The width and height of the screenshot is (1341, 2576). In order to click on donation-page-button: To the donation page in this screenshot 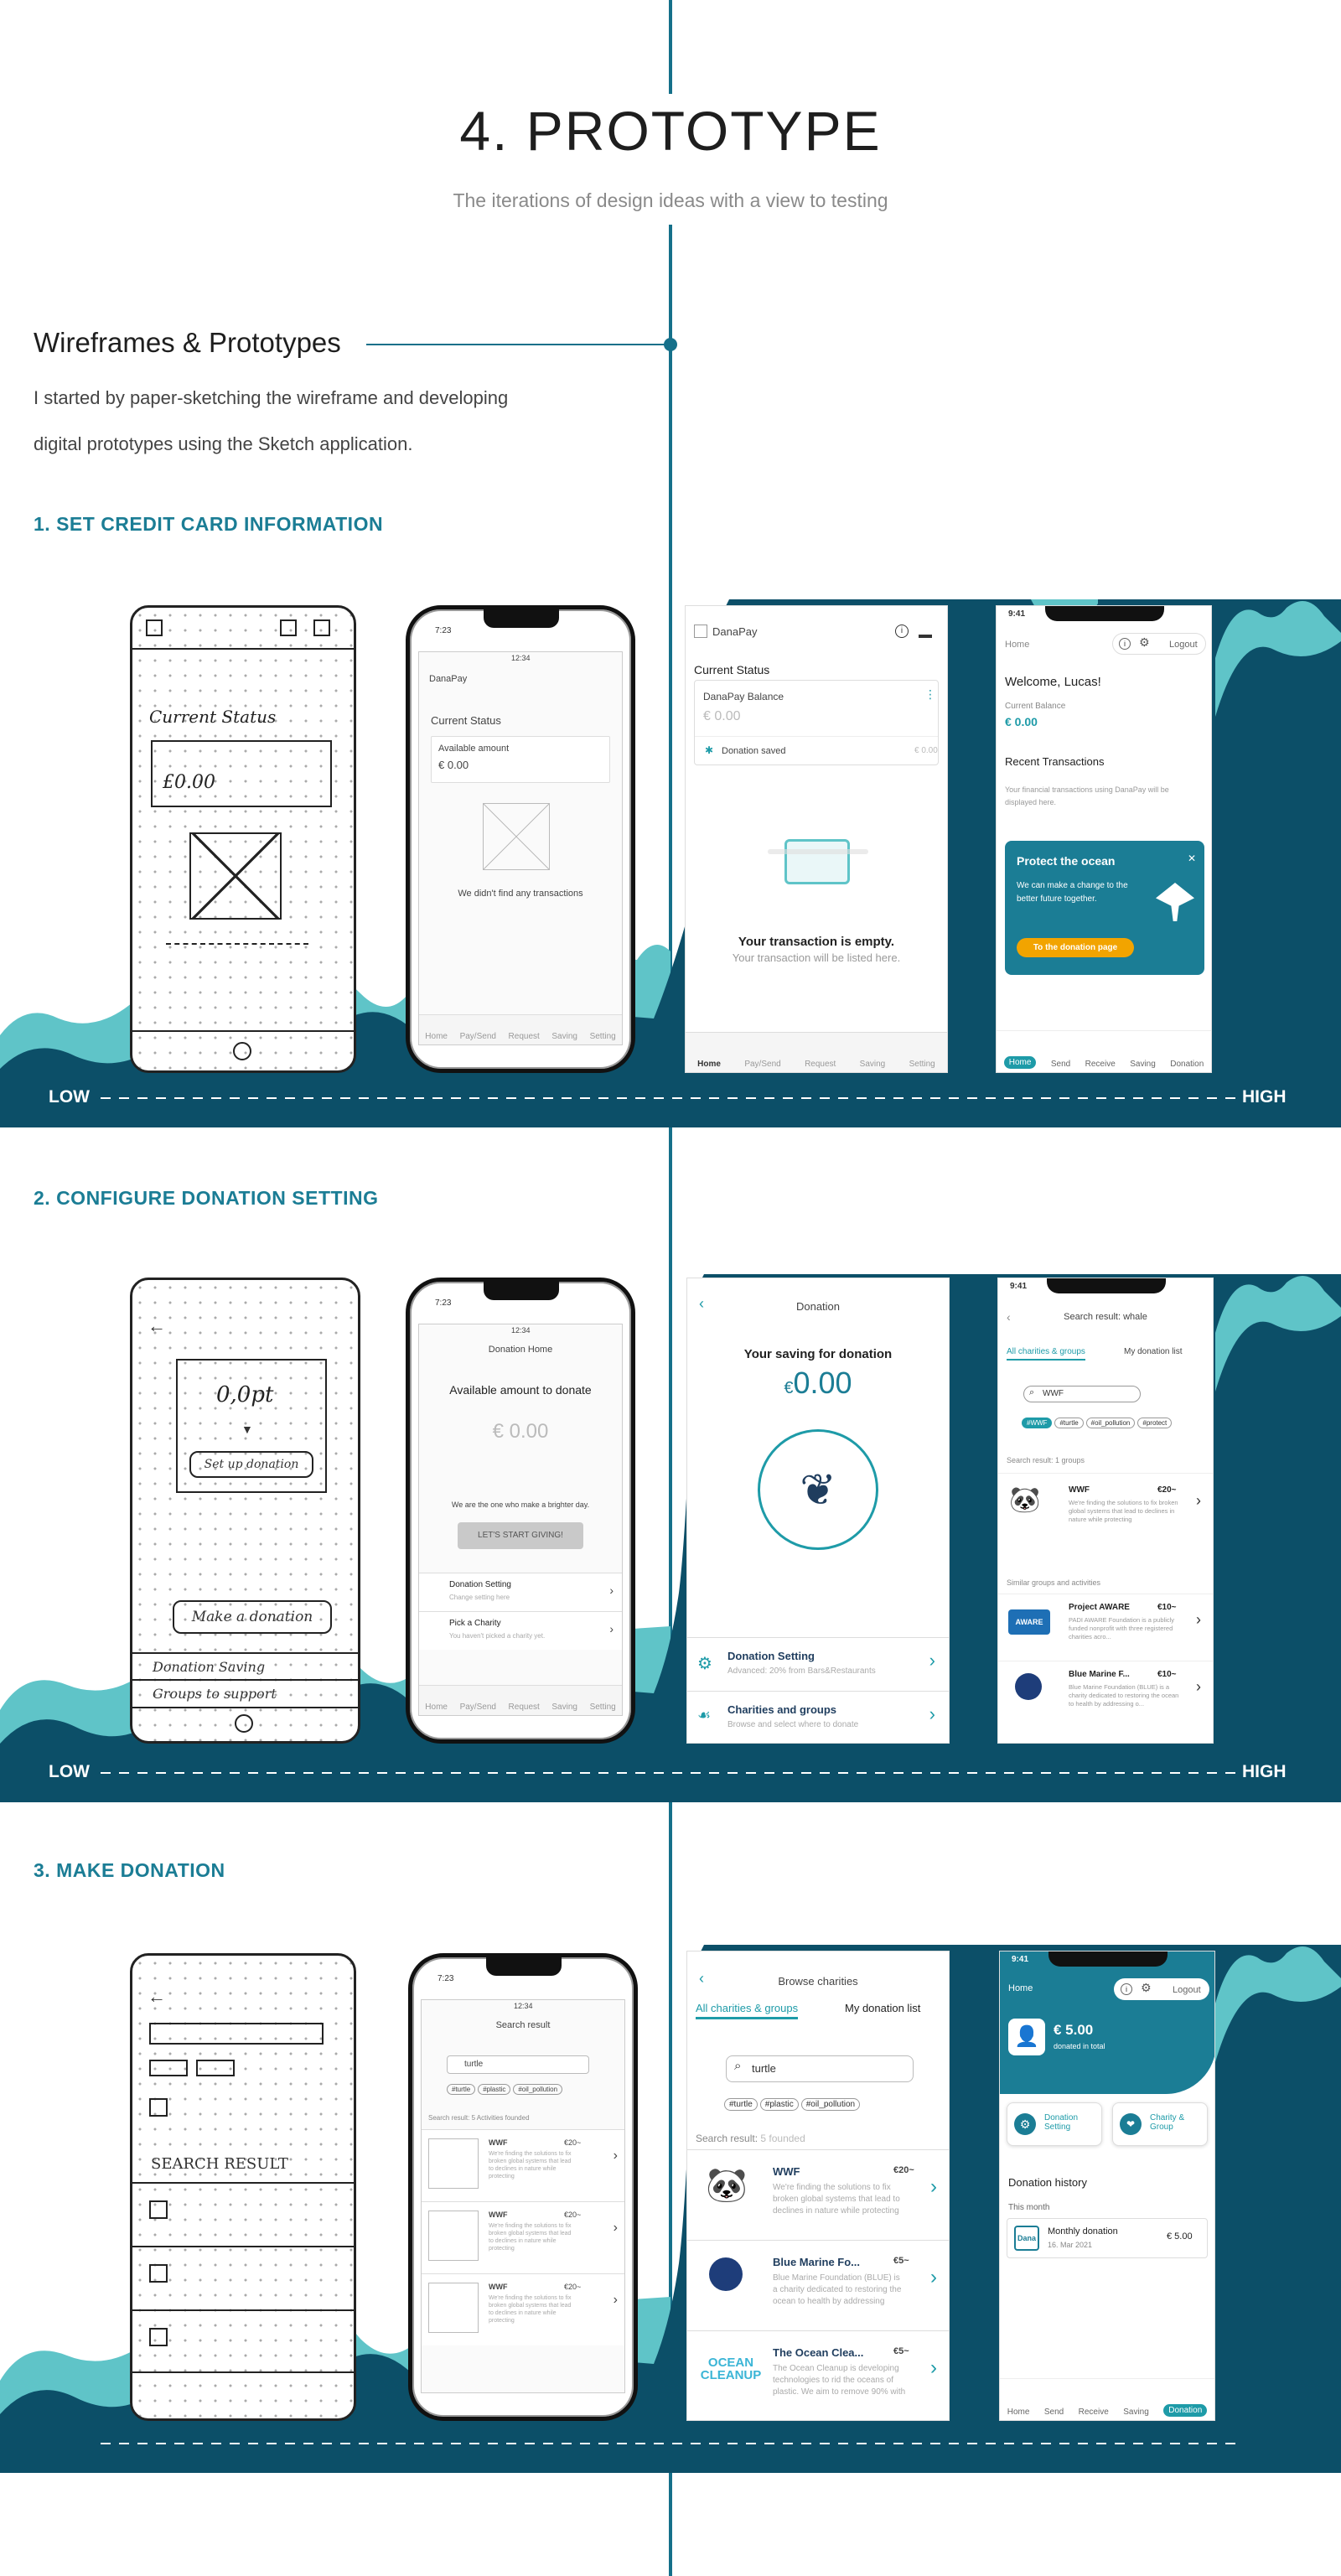, I will do `click(1076, 947)`.